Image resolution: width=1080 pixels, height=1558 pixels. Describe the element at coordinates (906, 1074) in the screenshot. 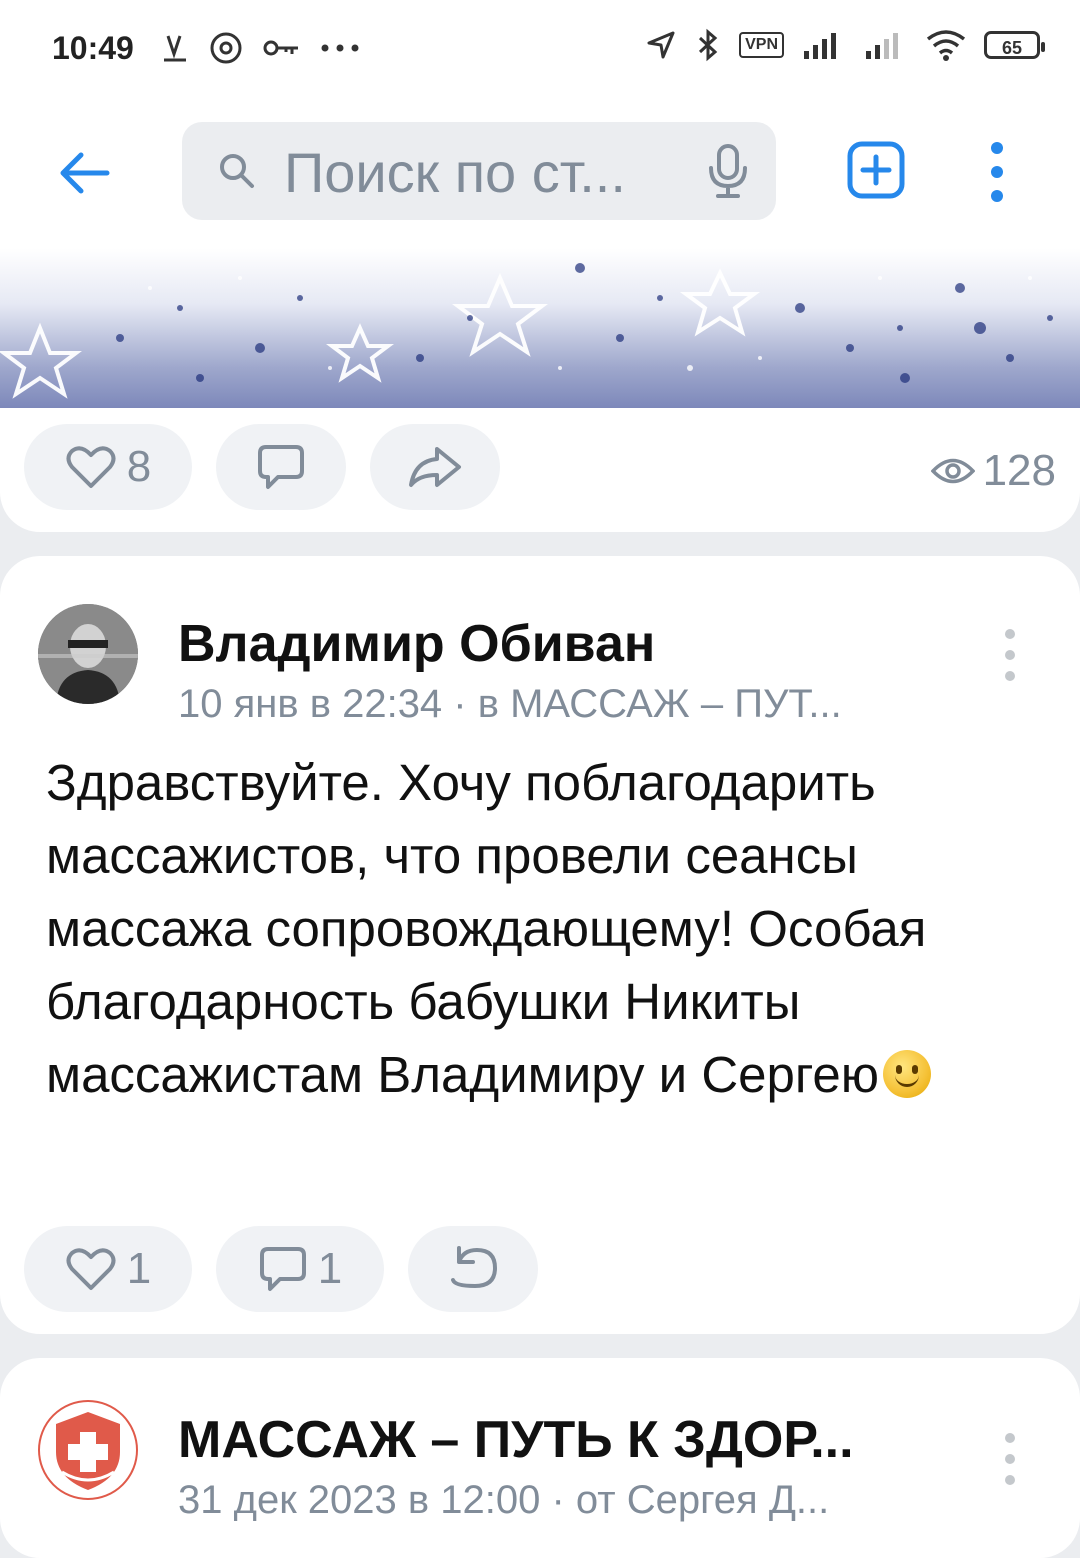

I see `smile-emoji-icon` at that location.